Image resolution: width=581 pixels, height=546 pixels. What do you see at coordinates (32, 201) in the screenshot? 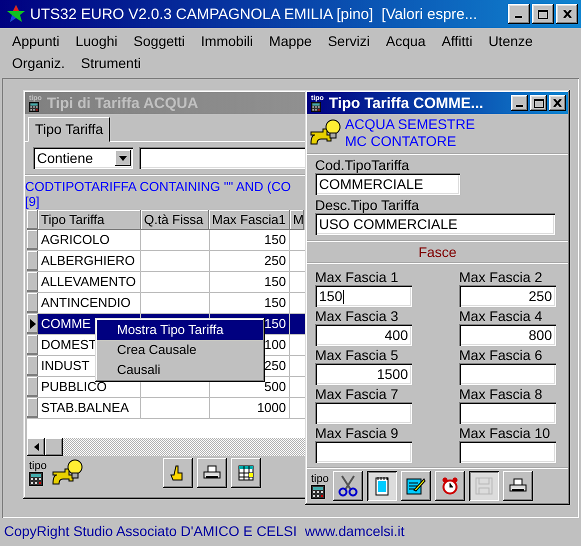
I see `record-count: [9]` at bounding box center [32, 201].